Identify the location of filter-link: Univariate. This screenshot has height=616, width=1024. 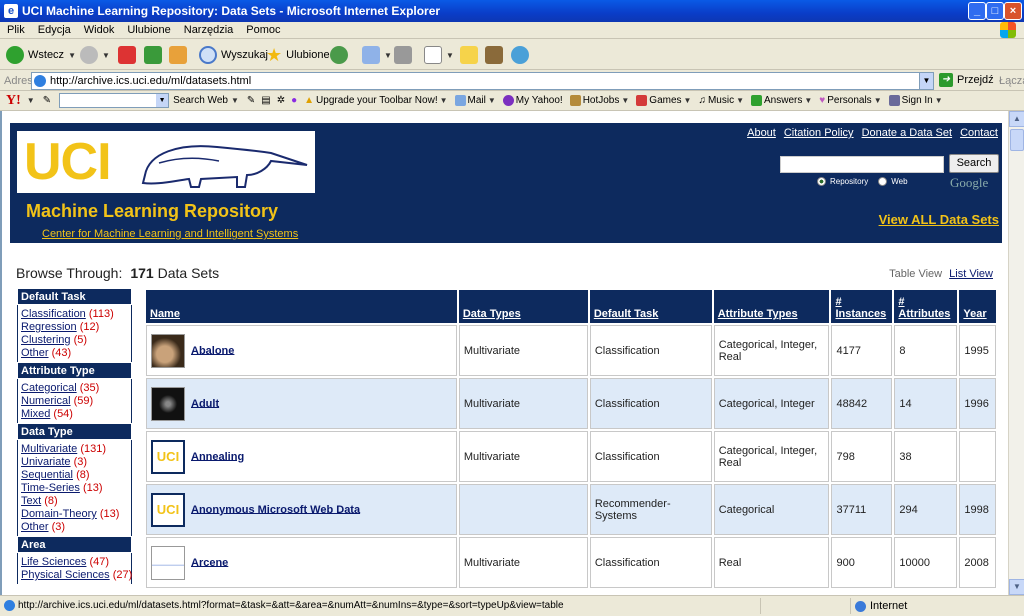
(46, 462).